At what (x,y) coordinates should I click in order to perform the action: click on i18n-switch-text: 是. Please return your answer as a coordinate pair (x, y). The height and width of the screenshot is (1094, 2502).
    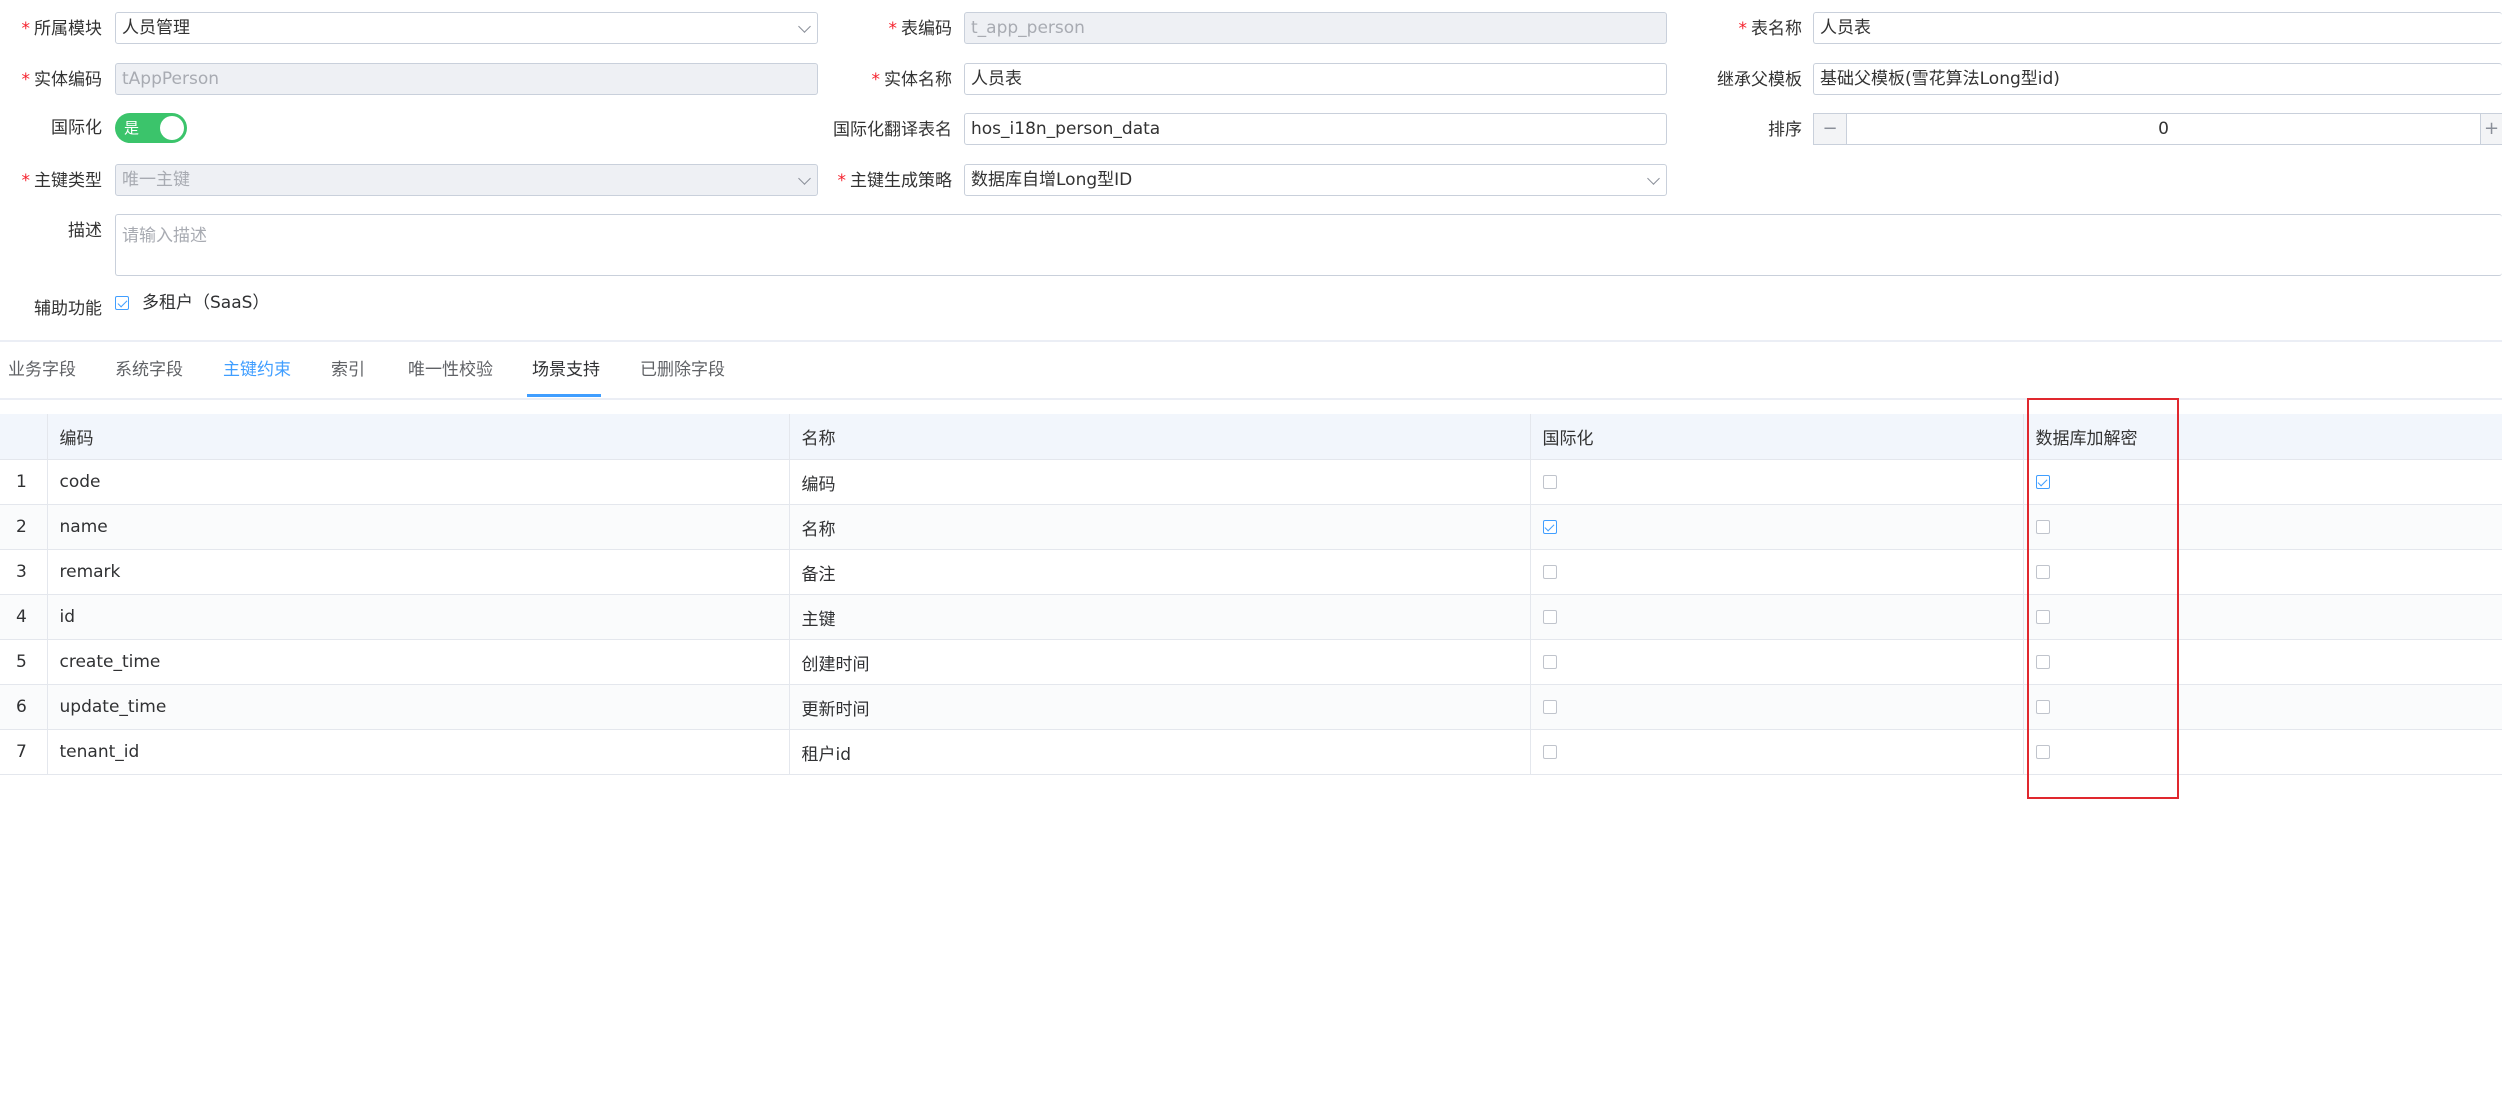
    Looking at the image, I should click on (132, 128).